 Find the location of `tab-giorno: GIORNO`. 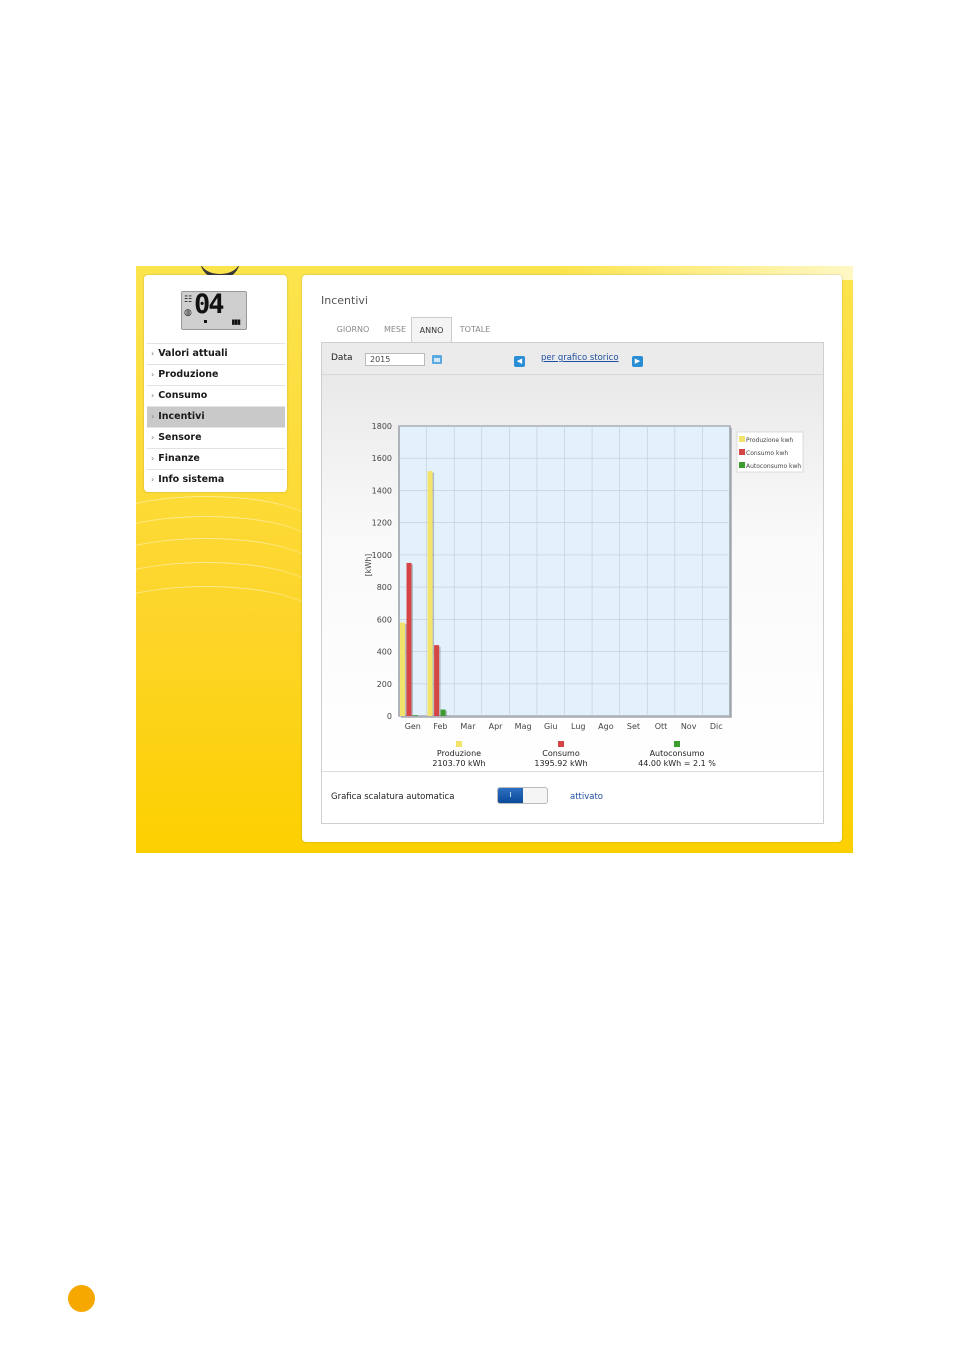

tab-giorno: GIORNO is located at coordinates (353, 329).